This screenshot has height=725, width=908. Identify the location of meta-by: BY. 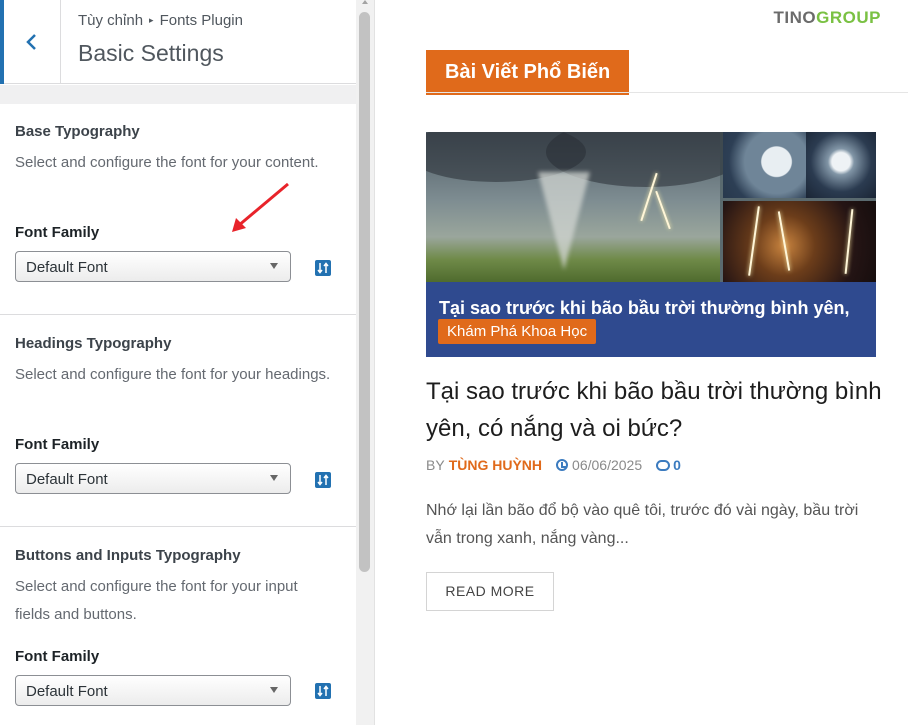
(435, 465).